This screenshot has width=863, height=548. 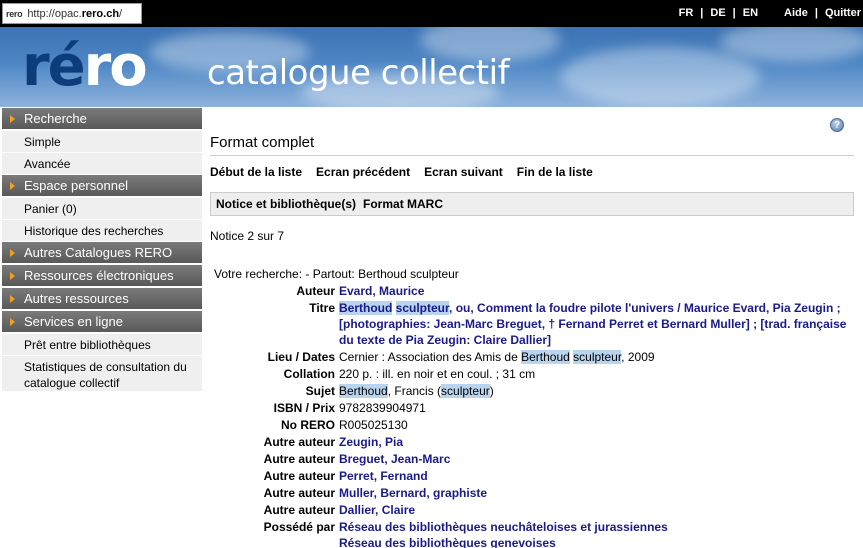 I want to click on banner: réro catalogue collectif, so click(x=431, y=67).